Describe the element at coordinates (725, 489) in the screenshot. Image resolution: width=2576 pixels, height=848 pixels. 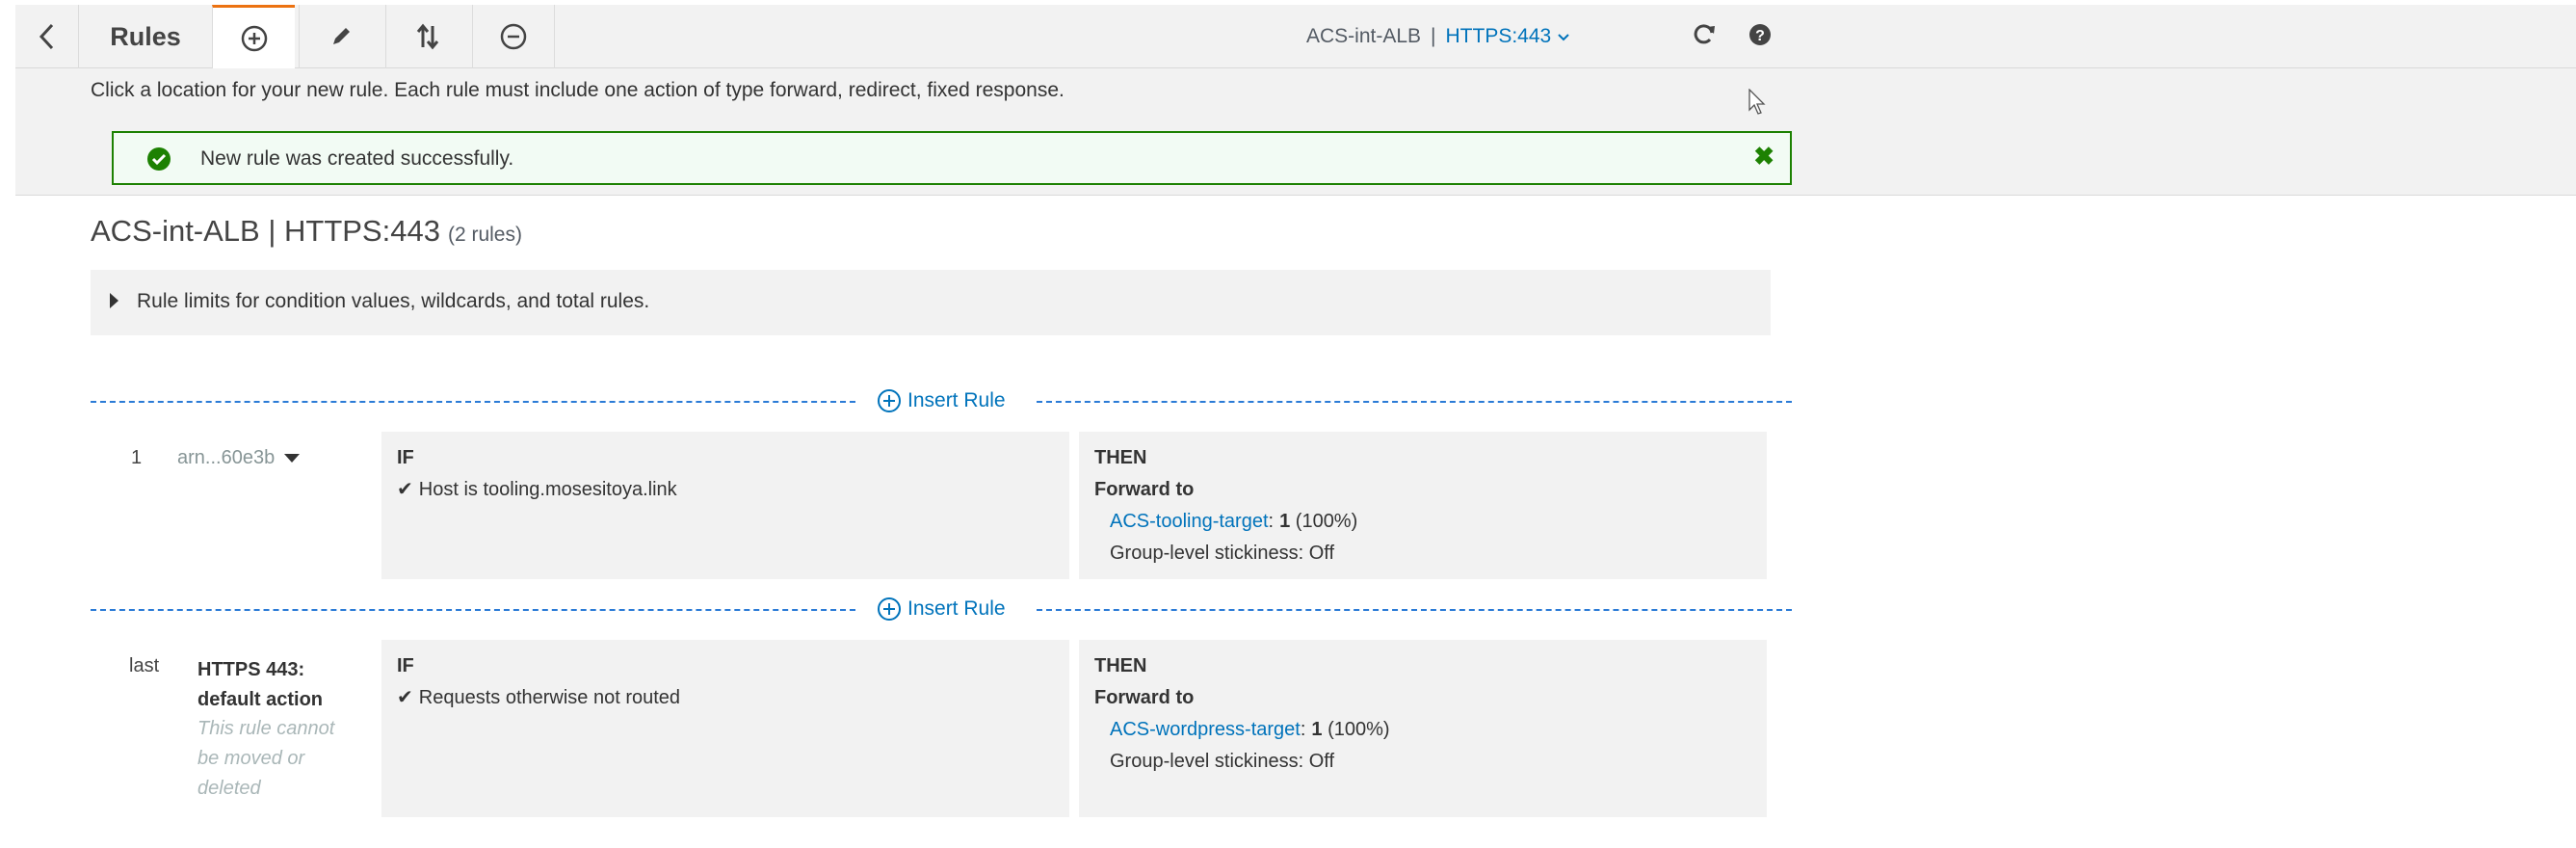
I see `condition-line: ✔ Host is tooling.mosesitoya.link` at that location.